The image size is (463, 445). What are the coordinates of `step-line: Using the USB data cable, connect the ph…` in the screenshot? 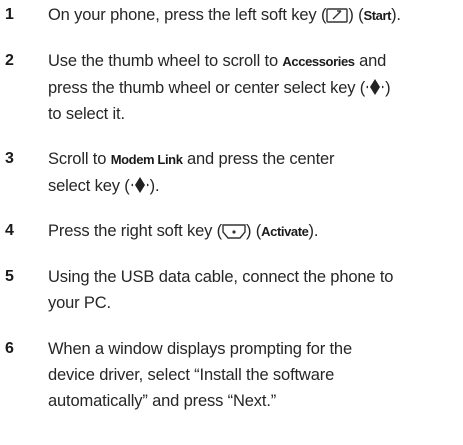 It's located at (221, 277).